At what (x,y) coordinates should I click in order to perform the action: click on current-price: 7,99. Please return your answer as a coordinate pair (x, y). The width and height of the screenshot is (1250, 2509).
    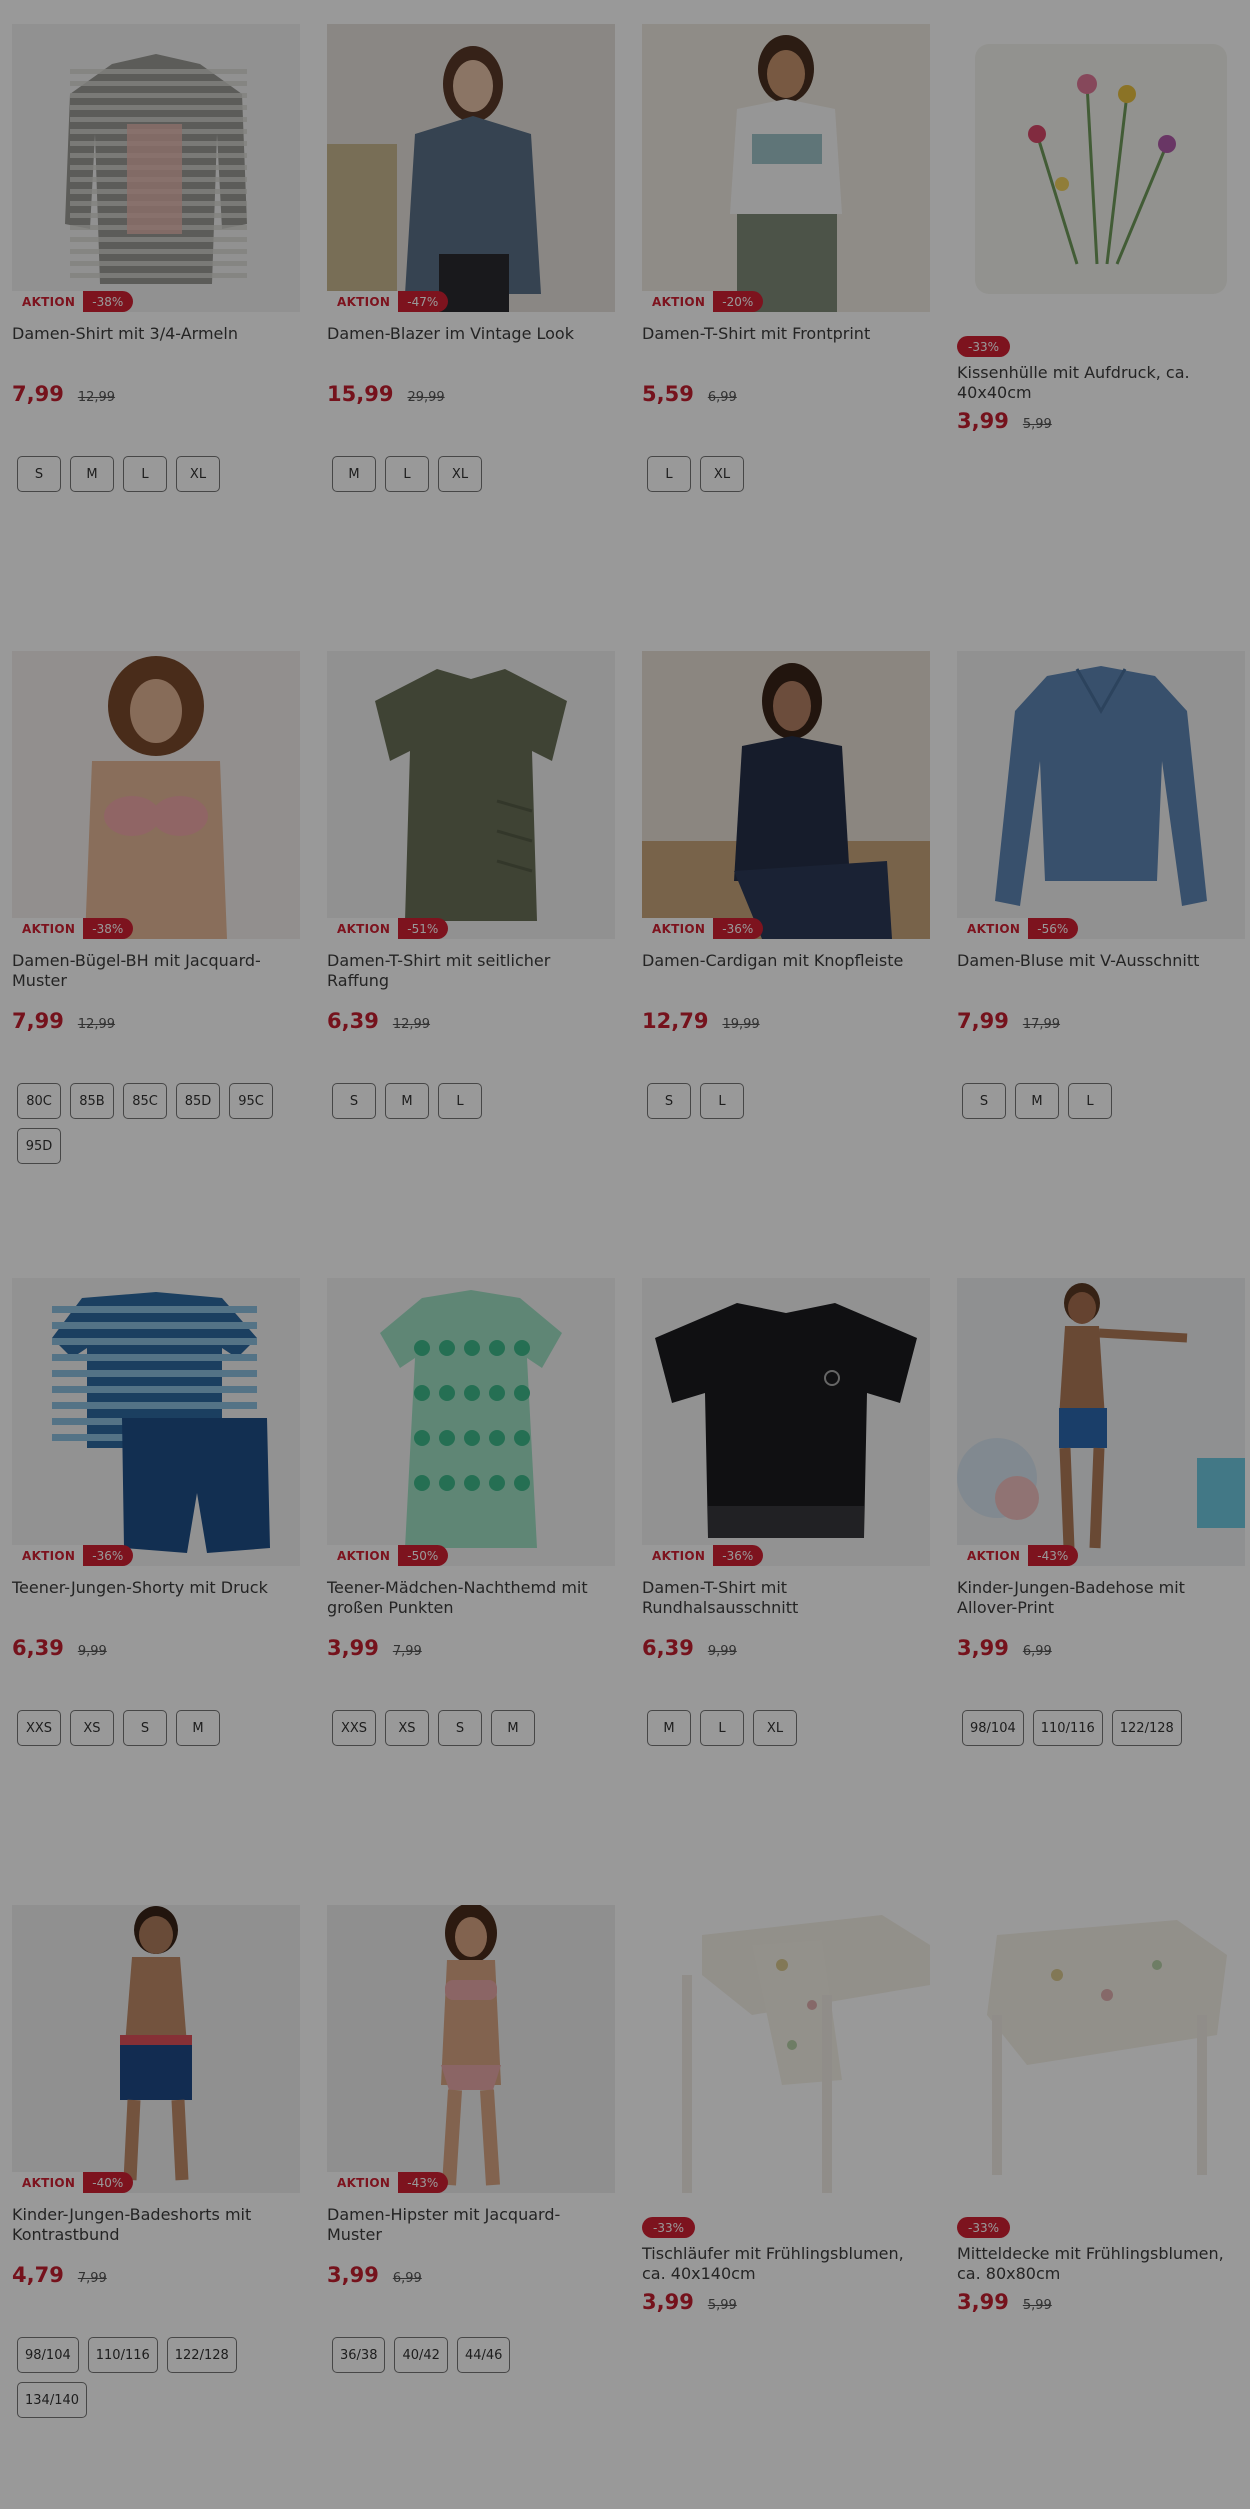
    Looking at the image, I should click on (983, 1021).